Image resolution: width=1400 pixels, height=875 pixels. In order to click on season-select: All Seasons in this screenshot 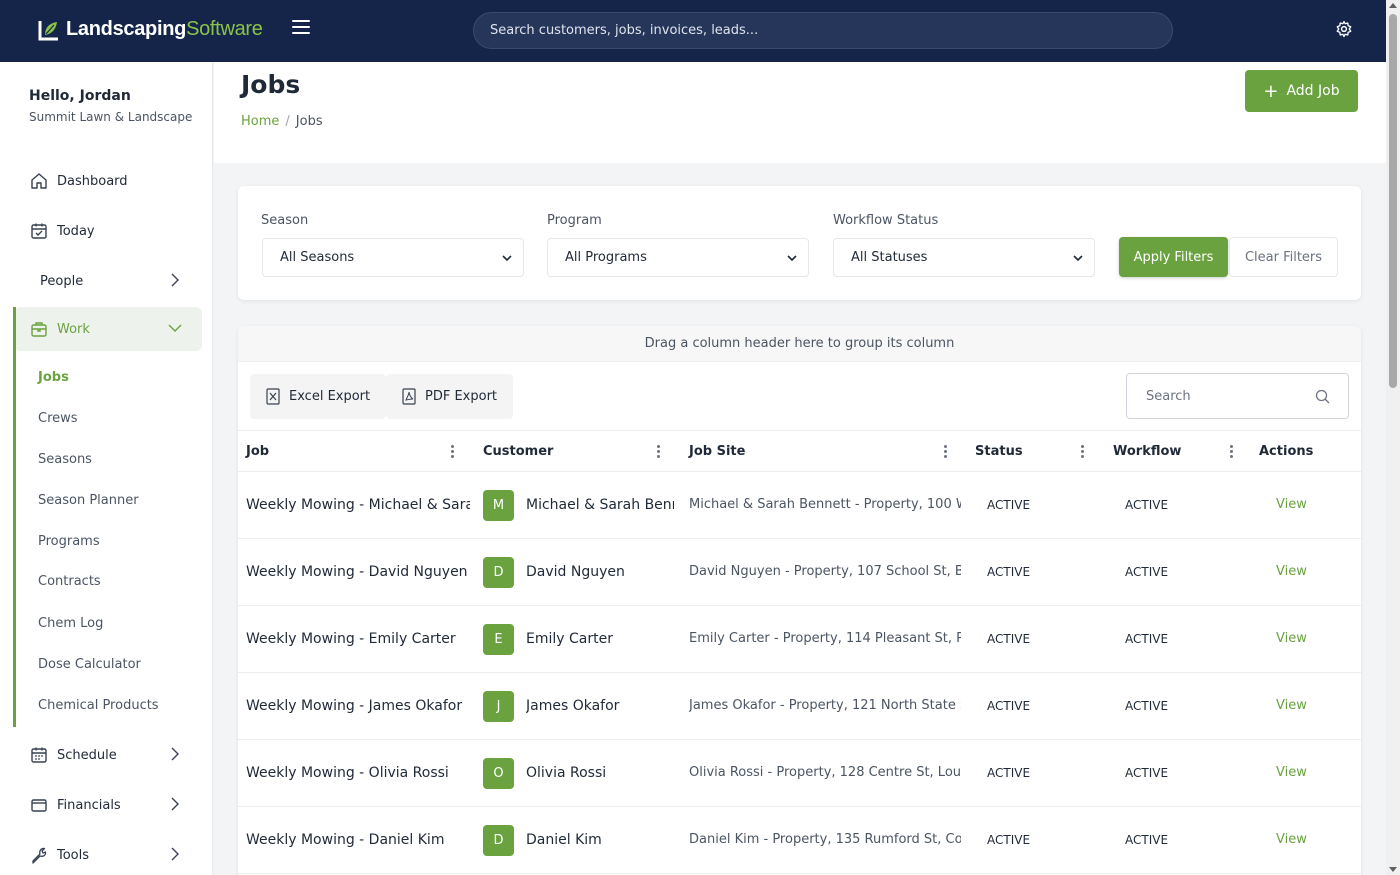, I will do `click(393, 257)`.